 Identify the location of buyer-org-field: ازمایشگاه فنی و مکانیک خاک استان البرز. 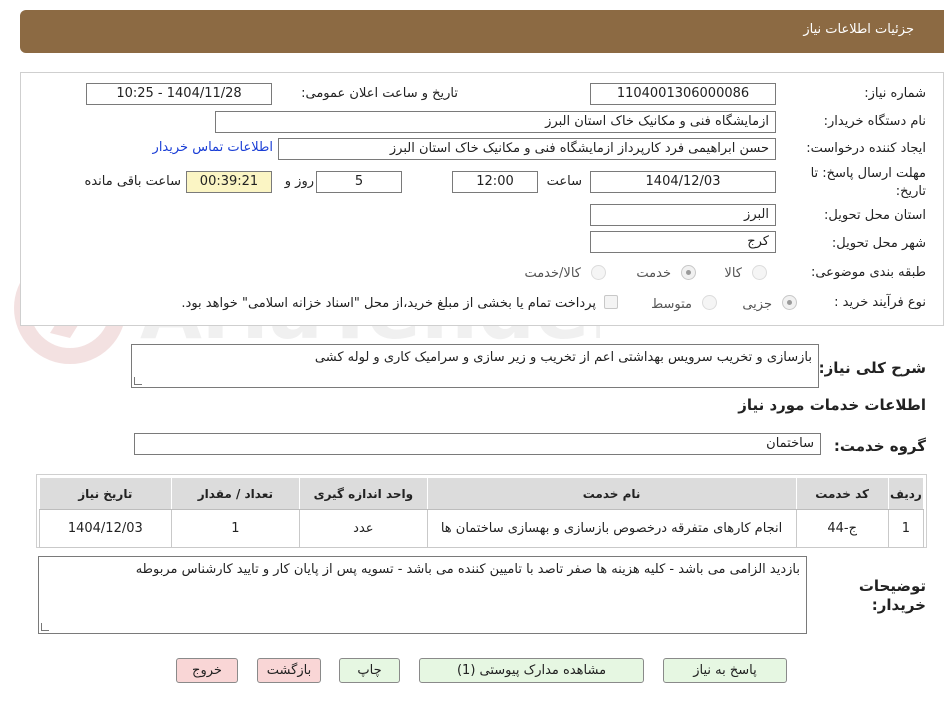
(495, 122).